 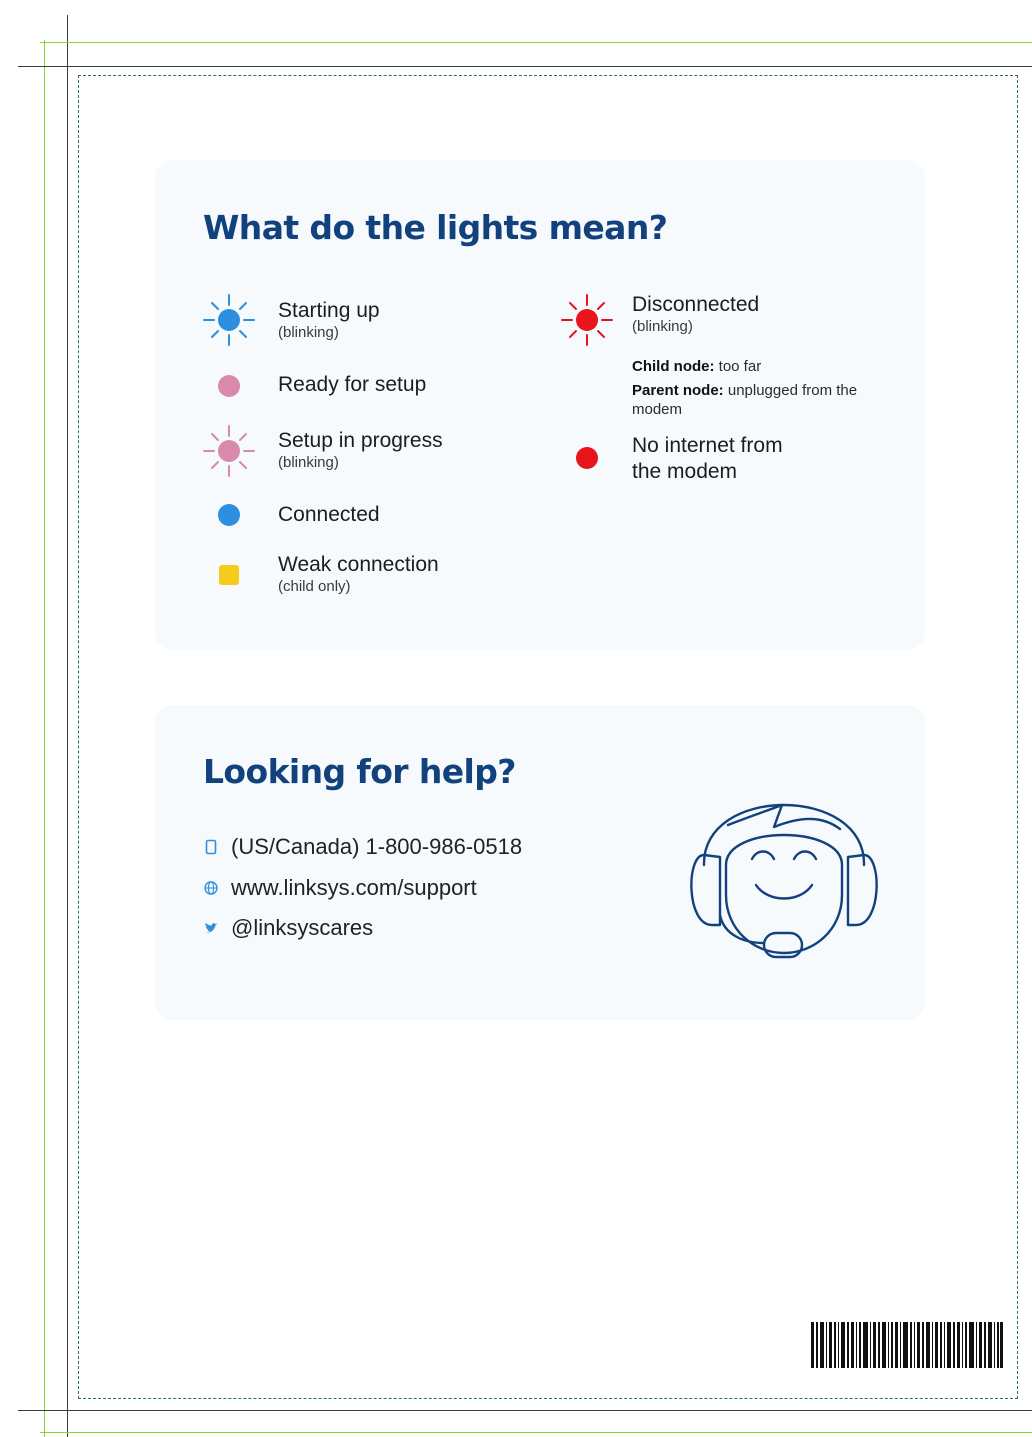 I want to click on twitter-handle-link: @linksyscares, so click(x=302, y=928).